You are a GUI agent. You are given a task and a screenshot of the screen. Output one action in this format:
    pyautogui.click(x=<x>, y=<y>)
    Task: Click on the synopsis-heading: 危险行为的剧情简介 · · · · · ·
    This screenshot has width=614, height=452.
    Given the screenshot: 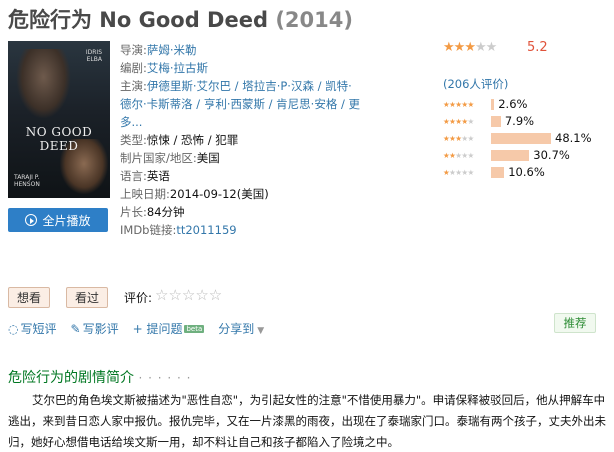 What is the action you would take?
    pyautogui.click(x=99, y=377)
    